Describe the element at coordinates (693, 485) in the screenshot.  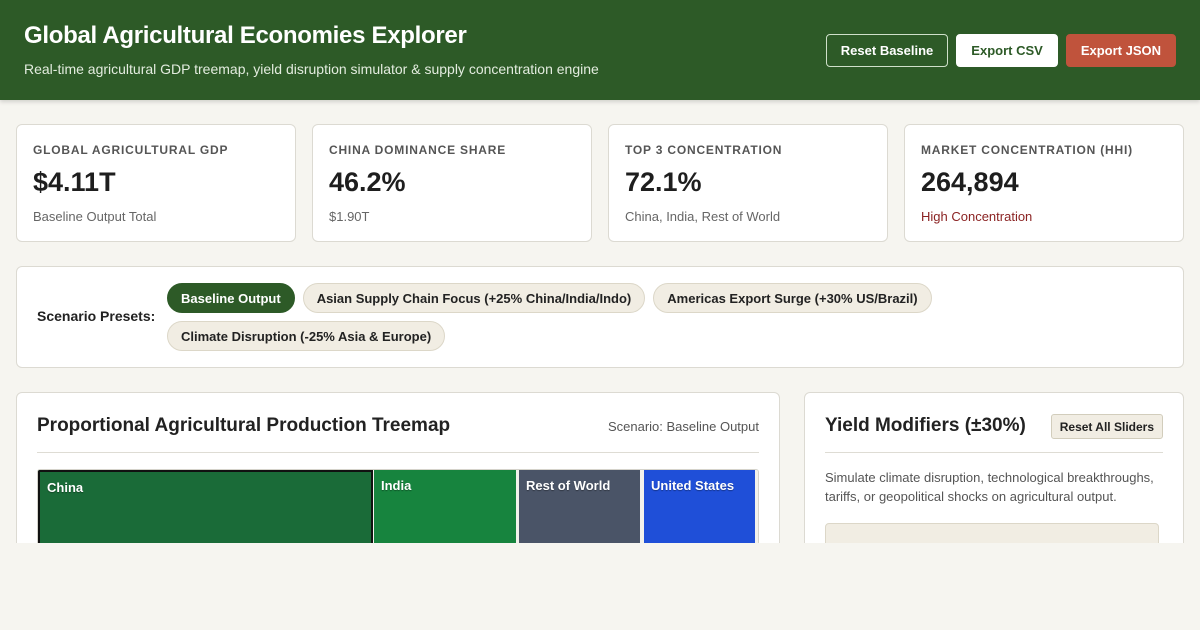
I see `tile-label: United States` at that location.